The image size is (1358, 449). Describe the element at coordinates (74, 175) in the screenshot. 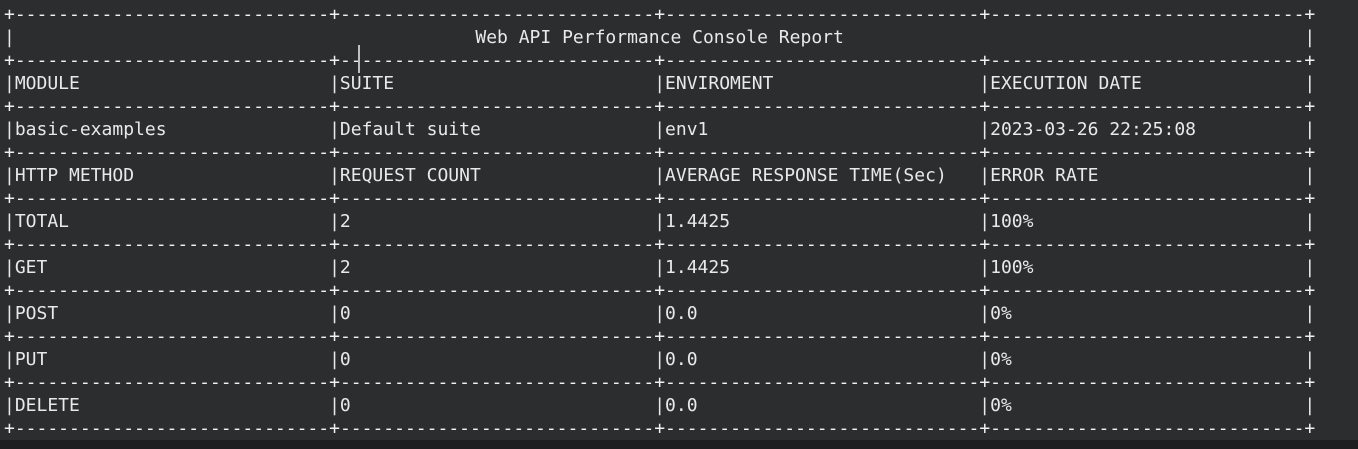

I see `header-http-method: HTTP METHOD` at that location.